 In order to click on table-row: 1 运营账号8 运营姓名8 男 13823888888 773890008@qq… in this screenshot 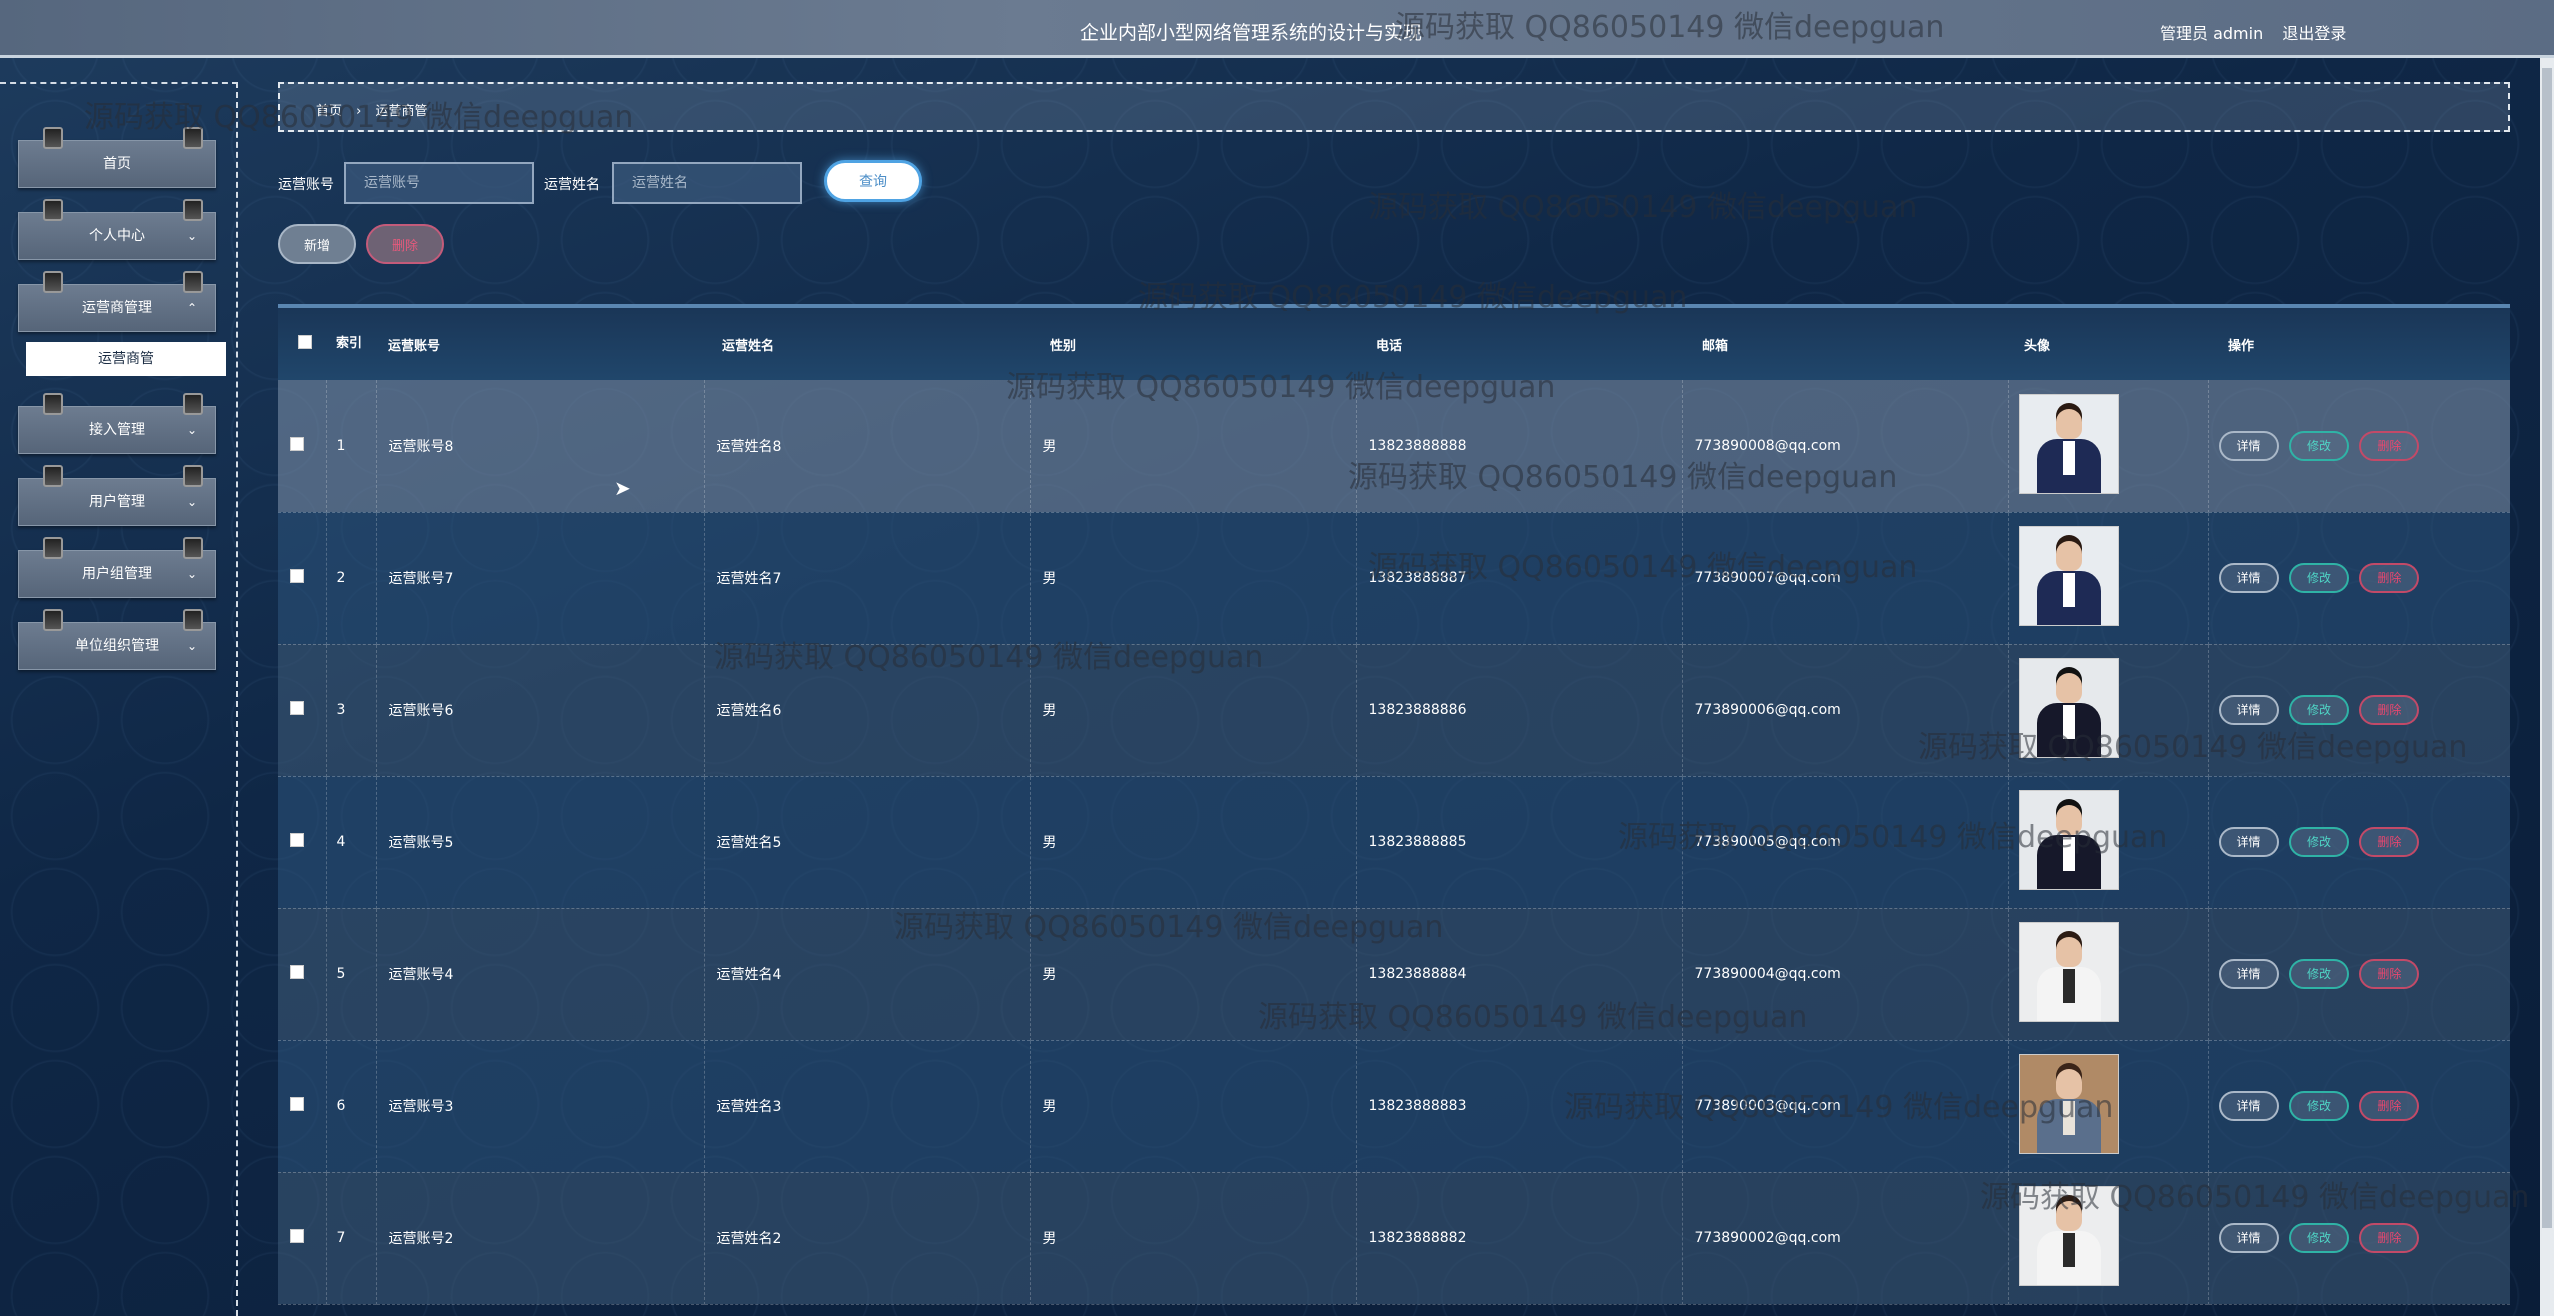, I will do `click(1394, 446)`.